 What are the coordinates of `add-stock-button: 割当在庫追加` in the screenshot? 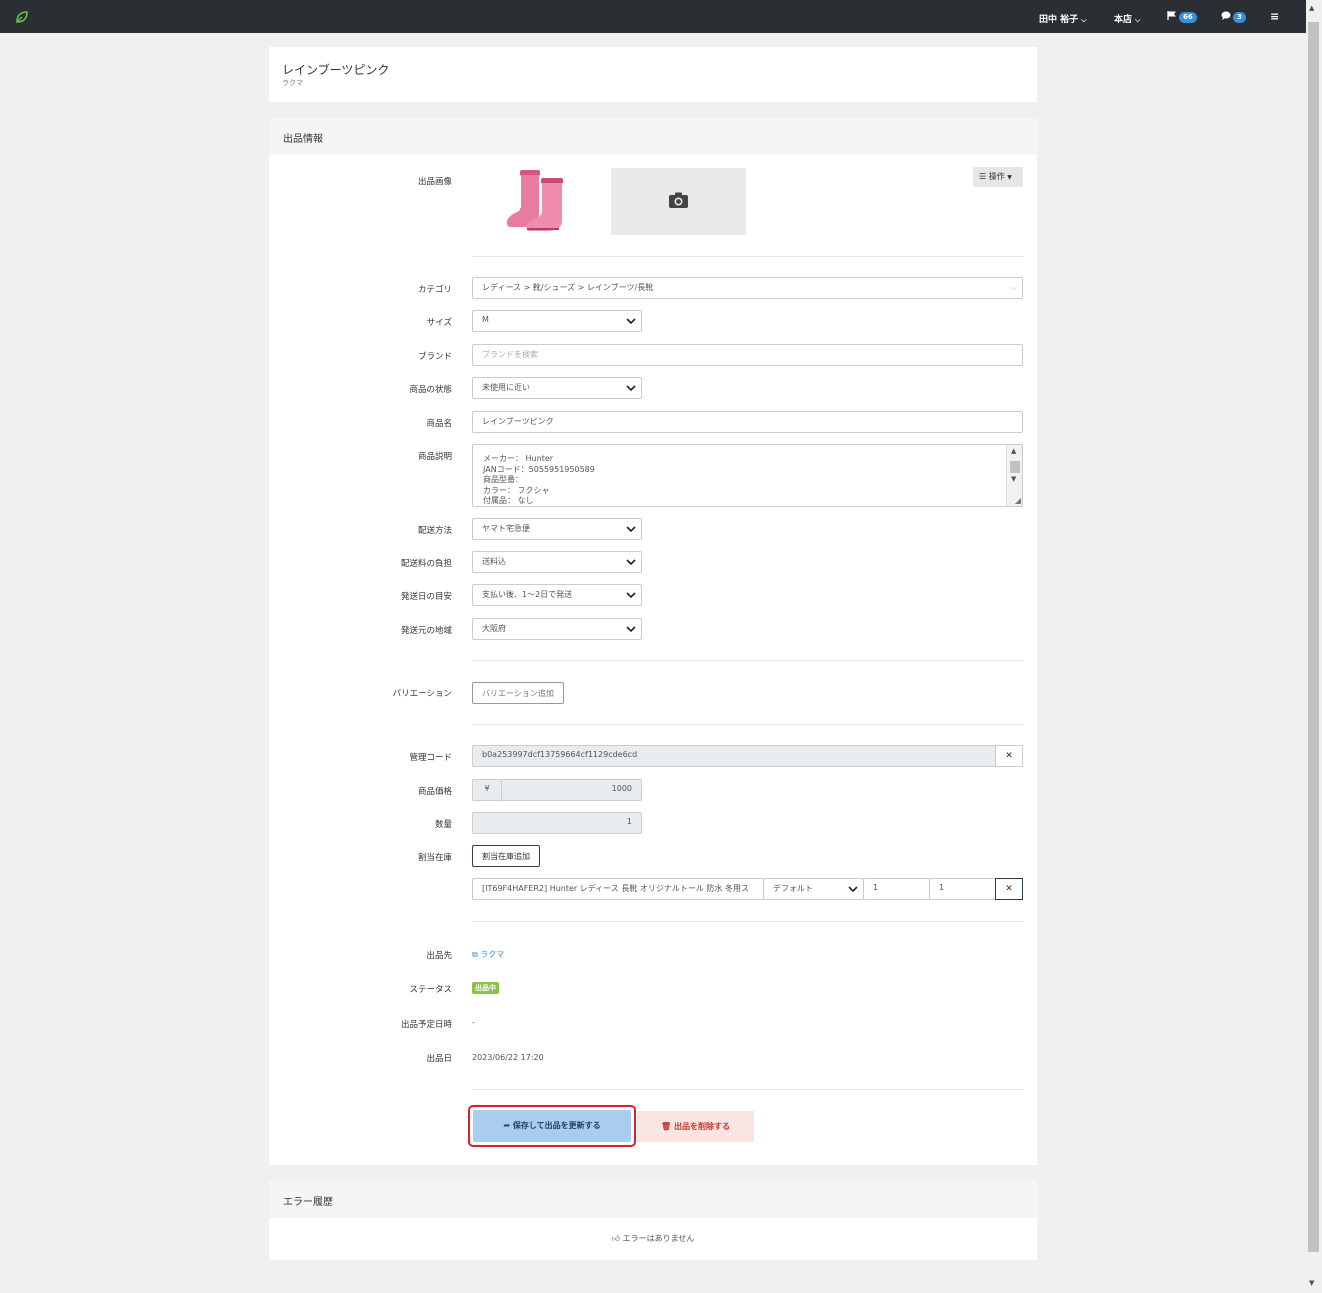 It's located at (506, 856).